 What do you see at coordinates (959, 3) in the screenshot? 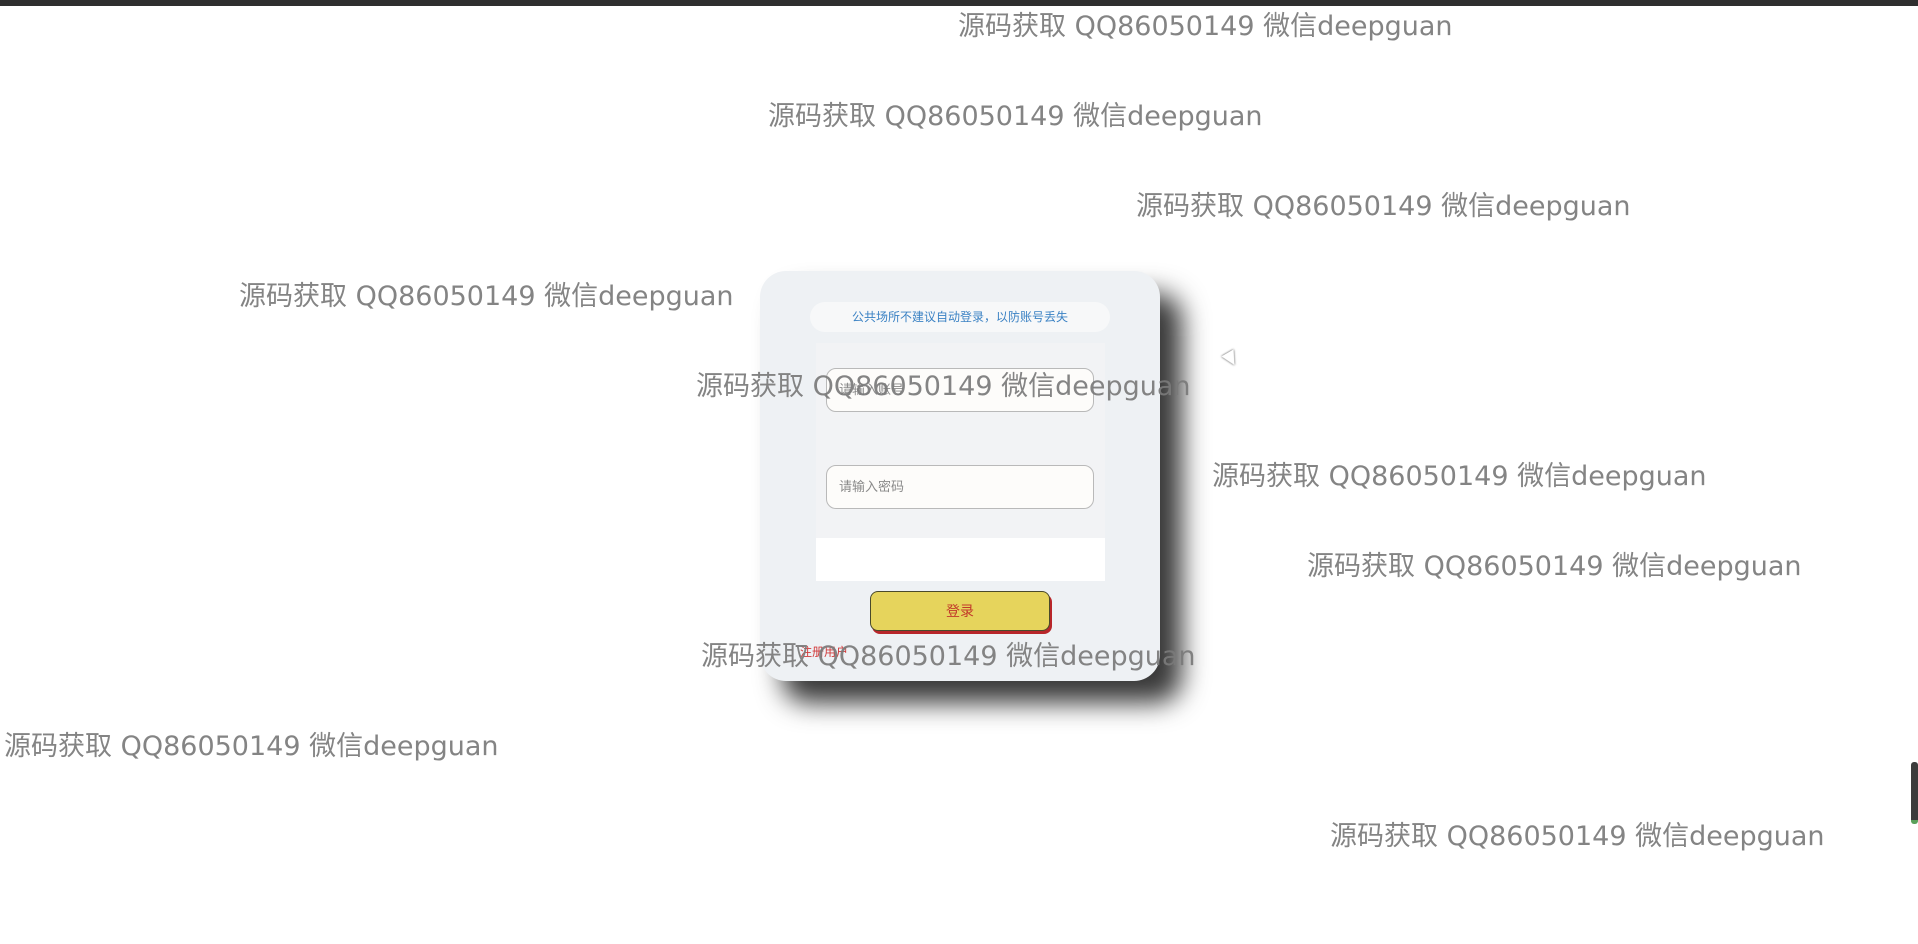
I see `browser-top-bar` at bounding box center [959, 3].